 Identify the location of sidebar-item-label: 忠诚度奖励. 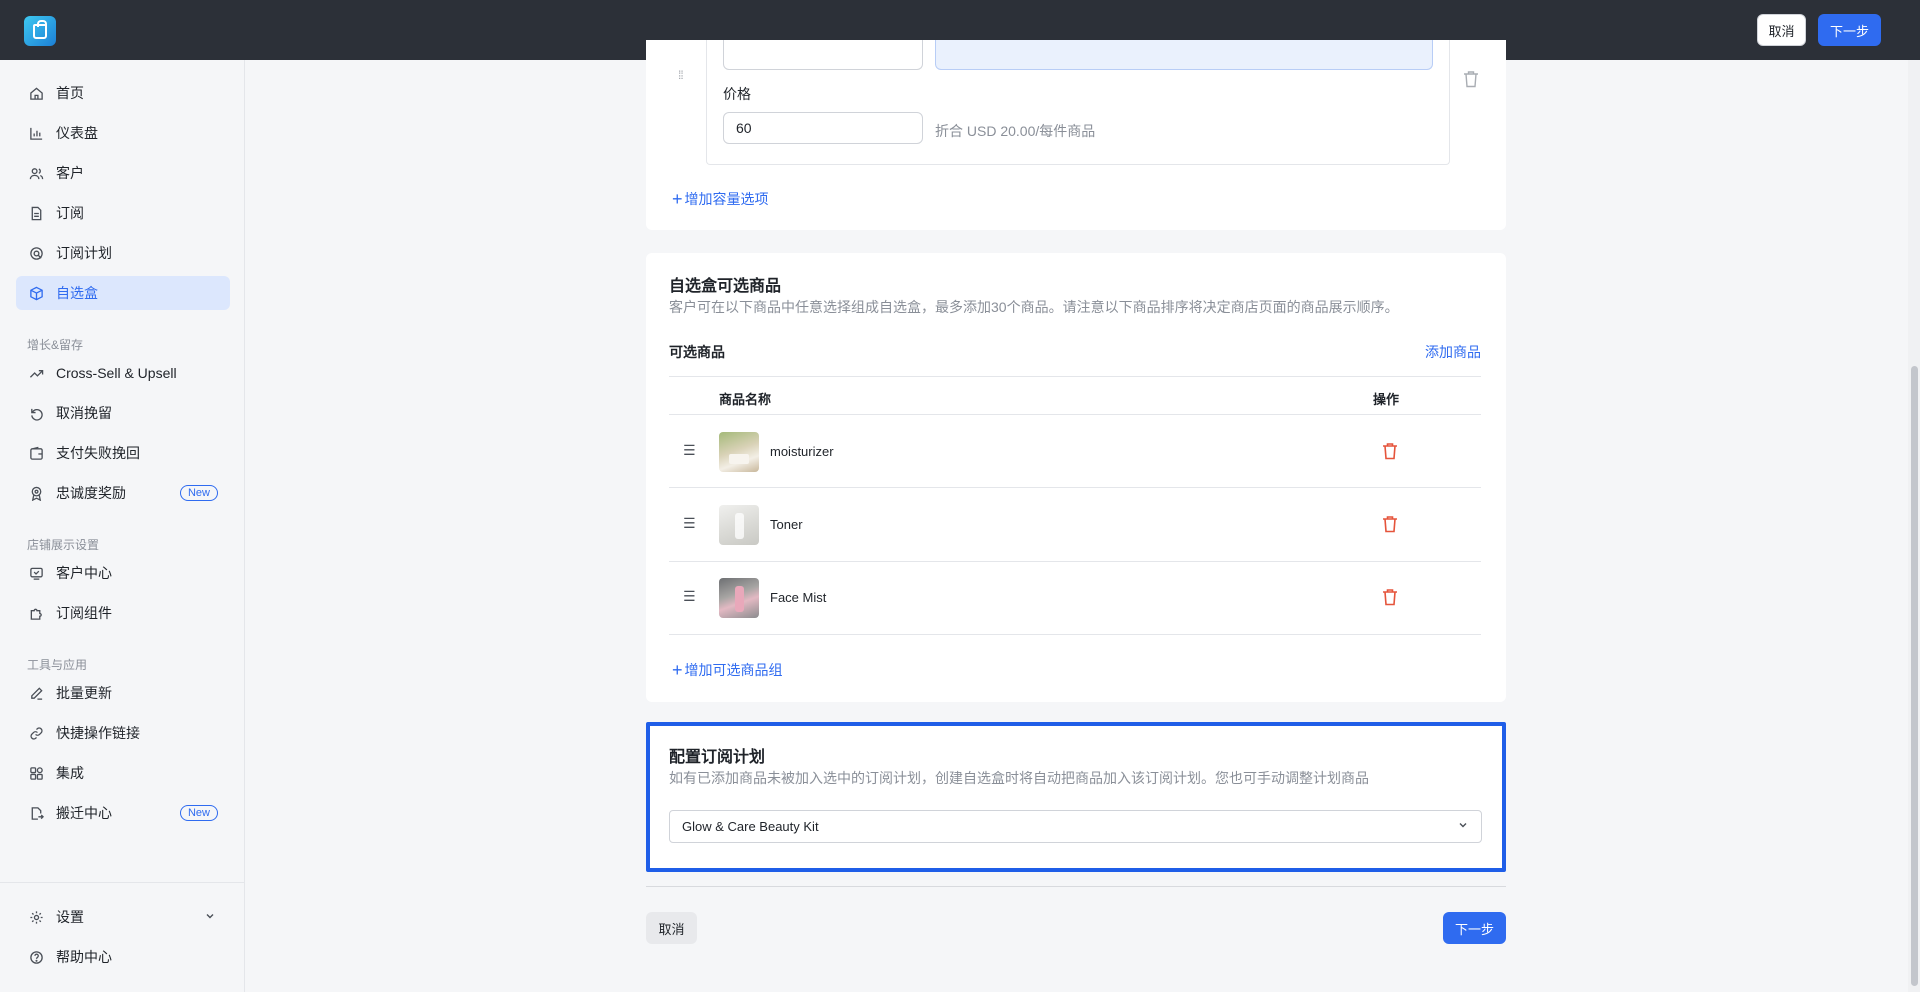
(91, 493).